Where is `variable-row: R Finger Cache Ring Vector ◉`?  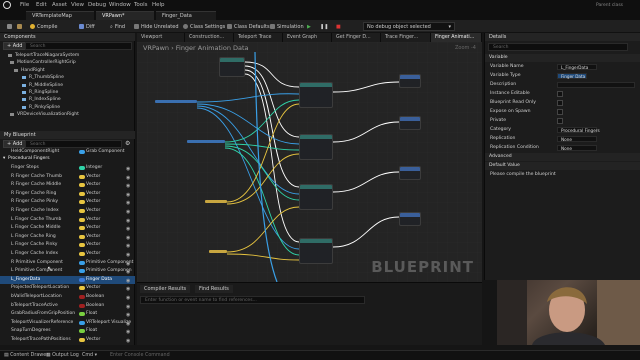 variable-row: R Finger Cache Ring Vector ◉ is located at coordinates (67, 194).